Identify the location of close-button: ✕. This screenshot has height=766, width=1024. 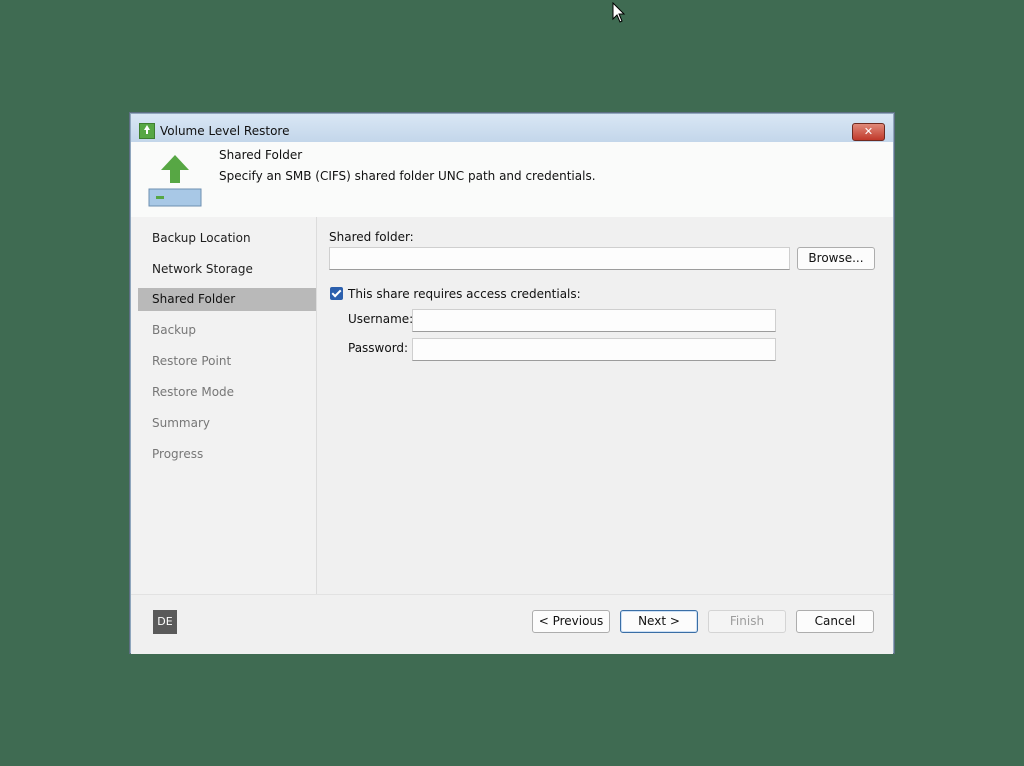
(868, 132).